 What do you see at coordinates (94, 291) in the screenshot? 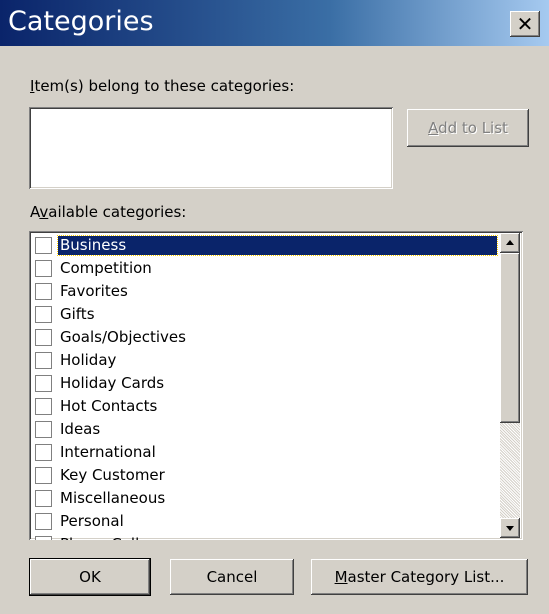
I see `category-label: Favorites` at bounding box center [94, 291].